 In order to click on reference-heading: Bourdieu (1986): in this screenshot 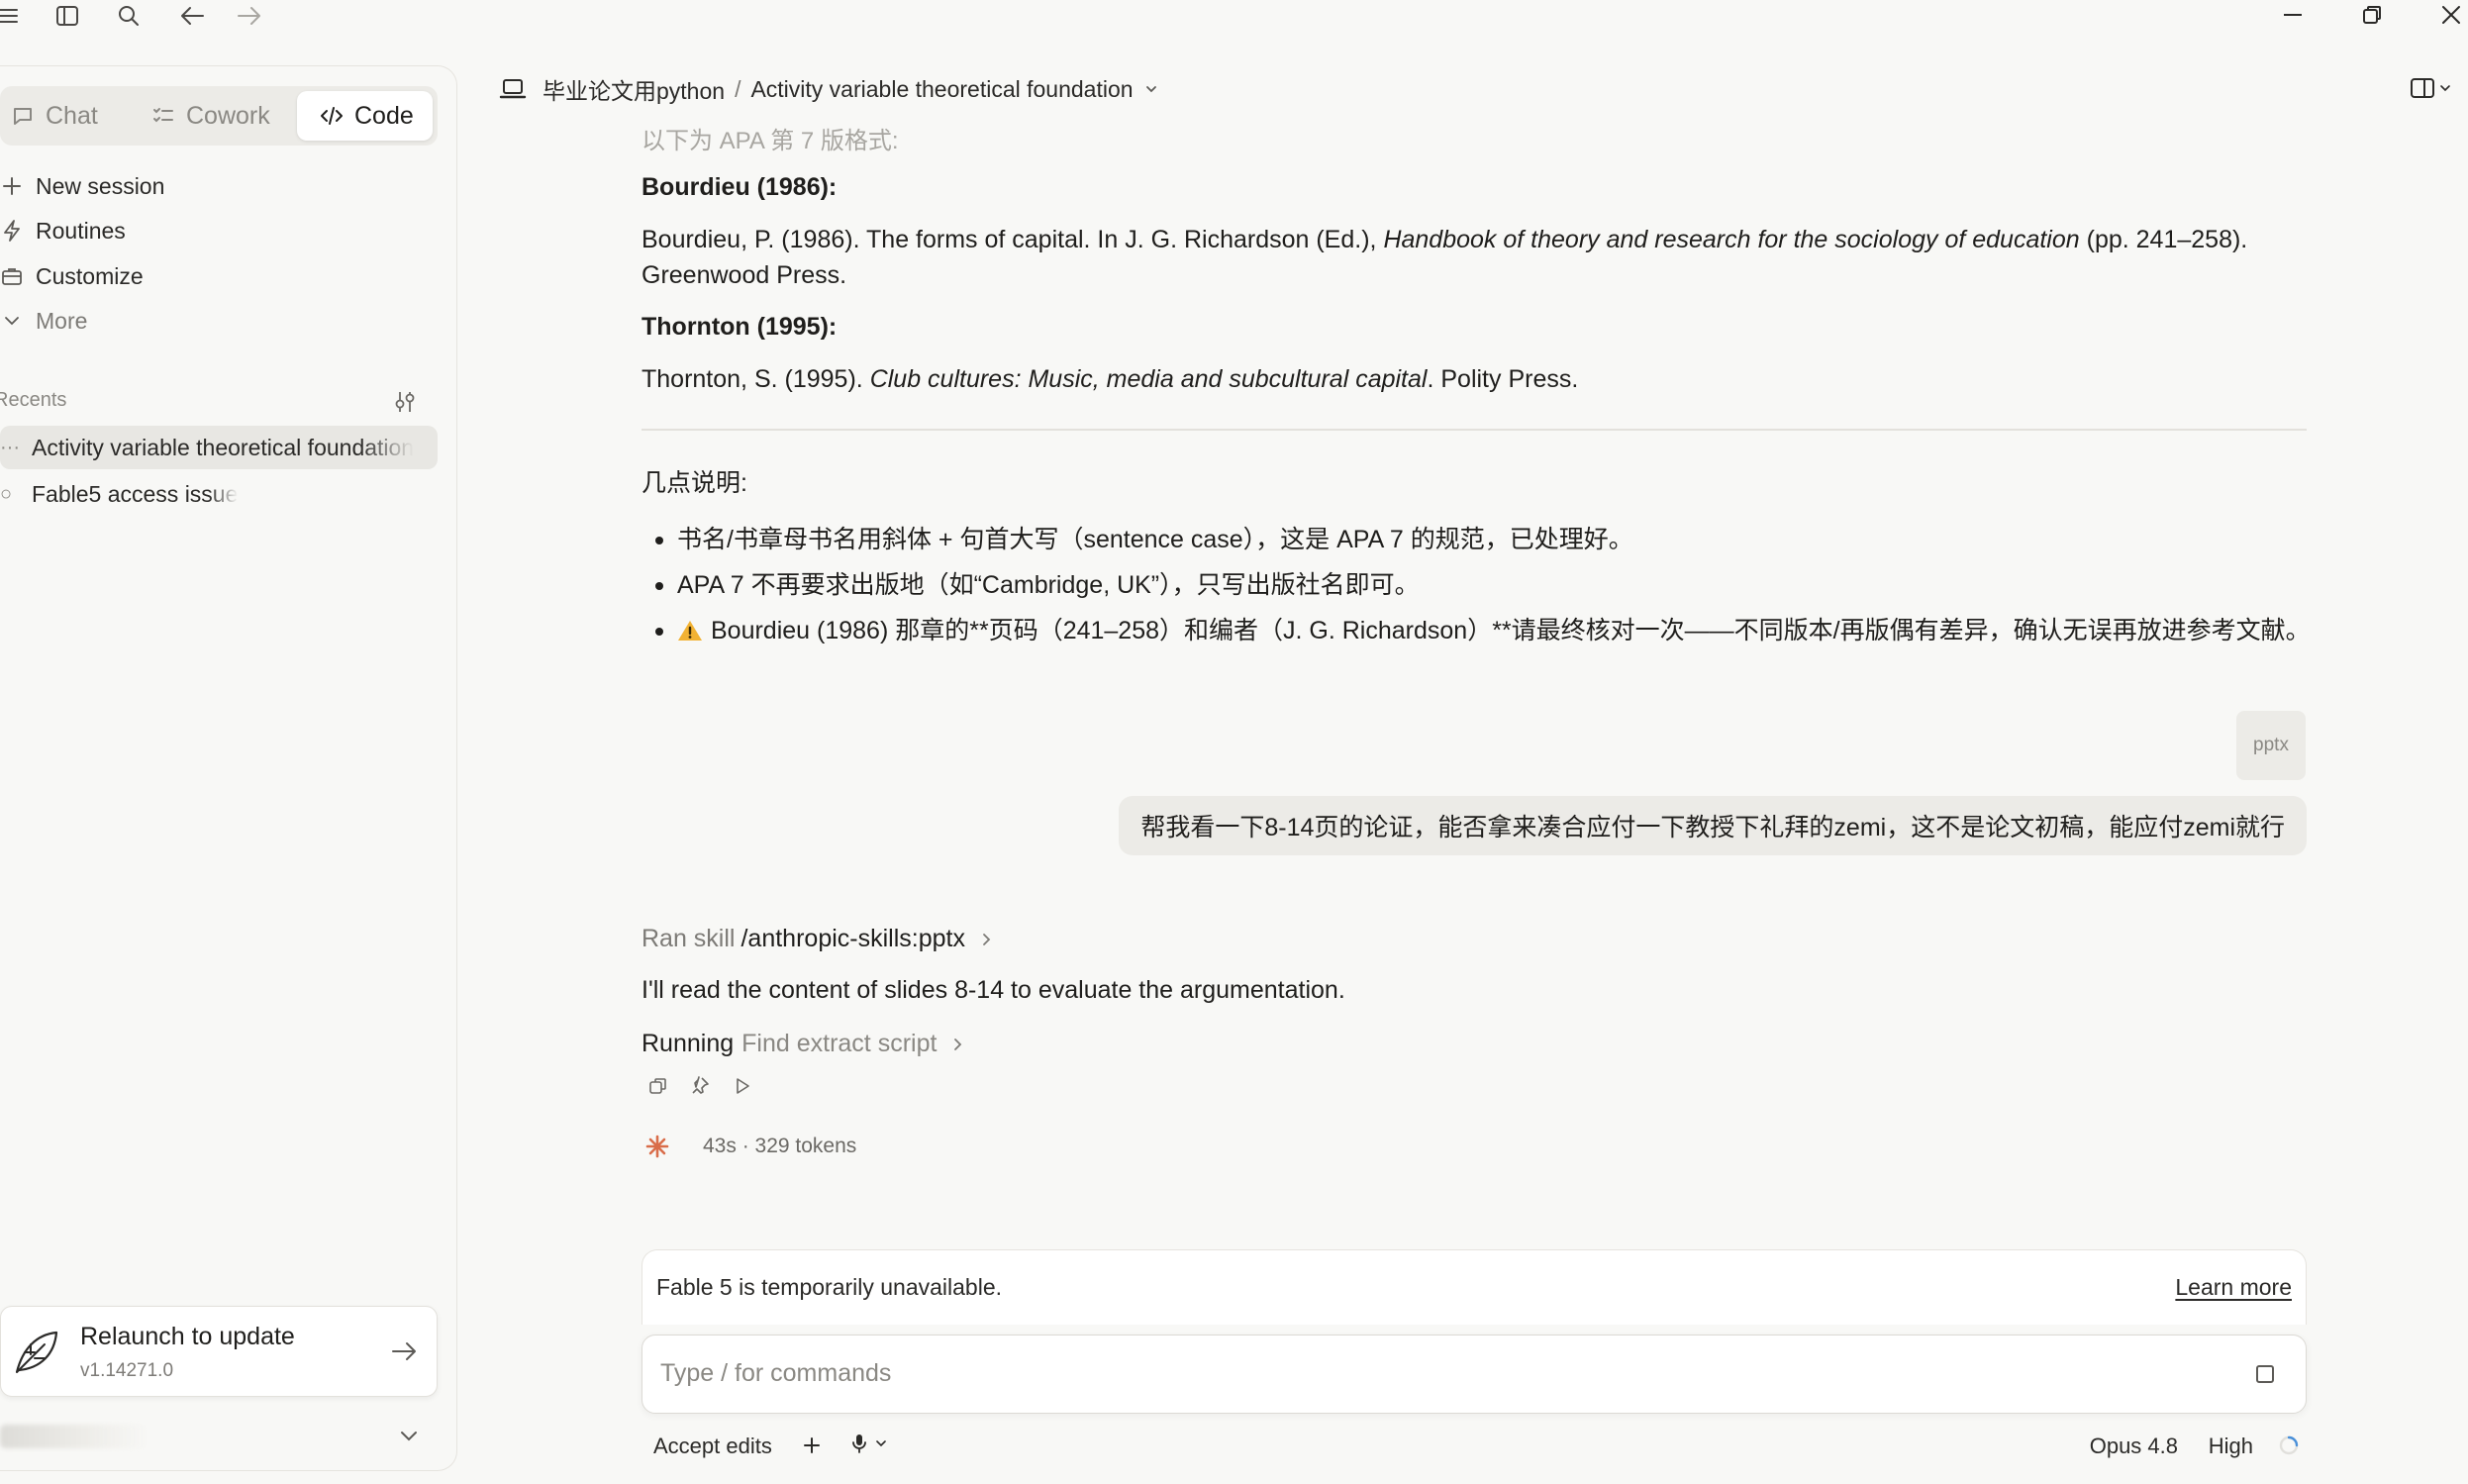, I will do `click(1474, 187)`.